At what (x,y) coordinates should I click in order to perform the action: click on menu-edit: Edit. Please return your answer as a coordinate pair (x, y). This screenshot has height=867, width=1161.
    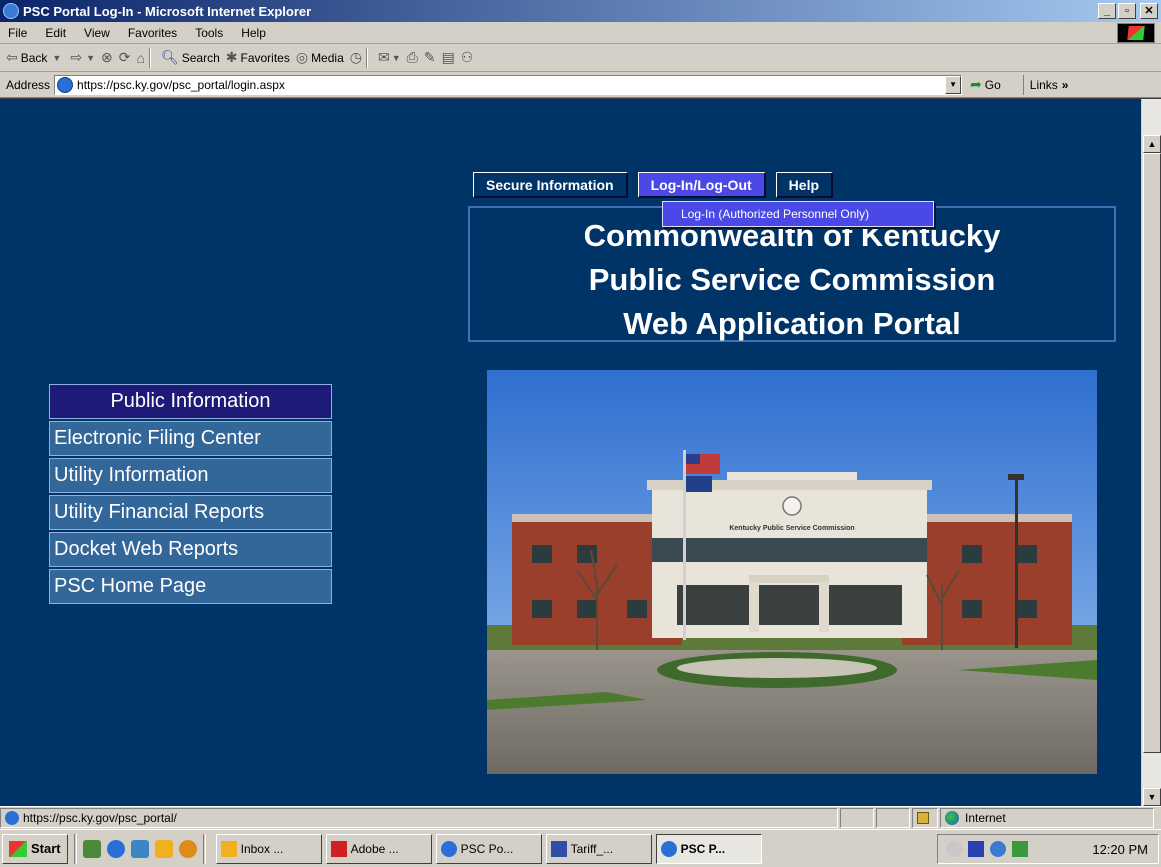
    Looking at the image, I should click on (56, 33).